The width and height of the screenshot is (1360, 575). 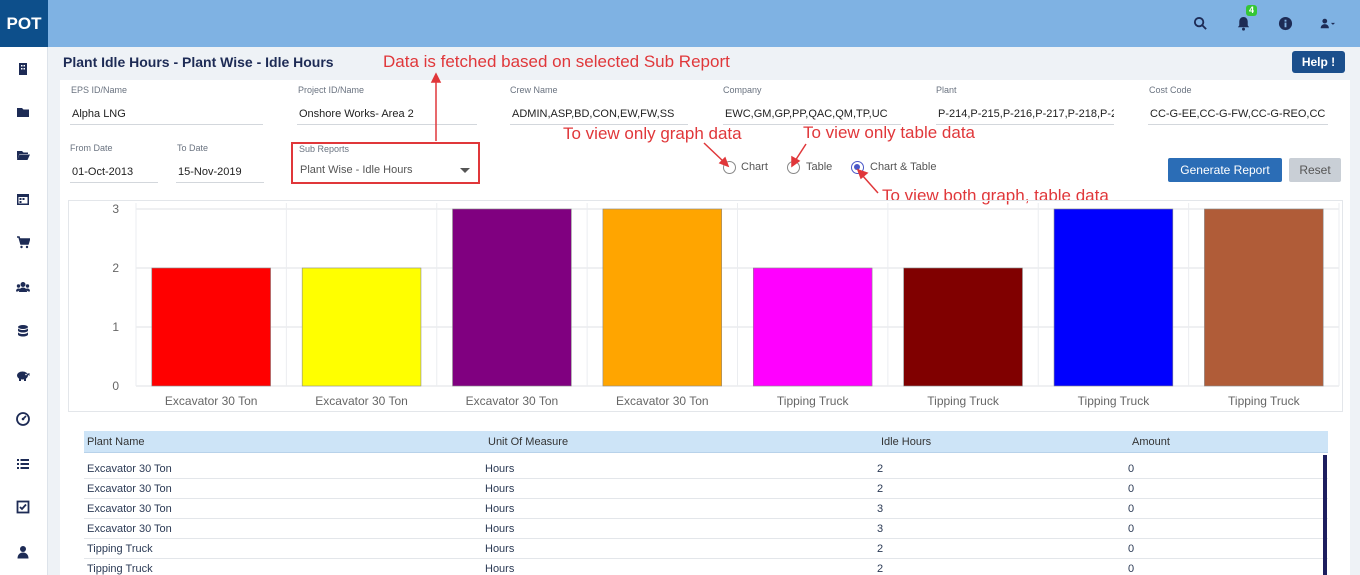 I want to click on crew-label: Crew Name, so click(x=534, y=90).